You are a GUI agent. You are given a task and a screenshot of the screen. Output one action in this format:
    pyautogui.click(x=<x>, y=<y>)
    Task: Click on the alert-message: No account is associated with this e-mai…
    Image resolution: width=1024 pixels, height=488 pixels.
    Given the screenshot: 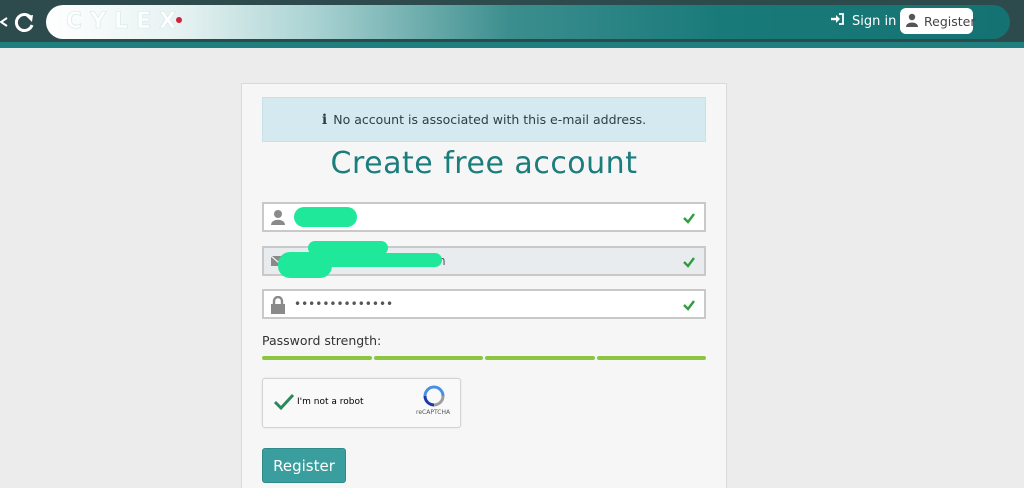 What is the action you would take?
    pyautogui.click(x=490, y=119)
    